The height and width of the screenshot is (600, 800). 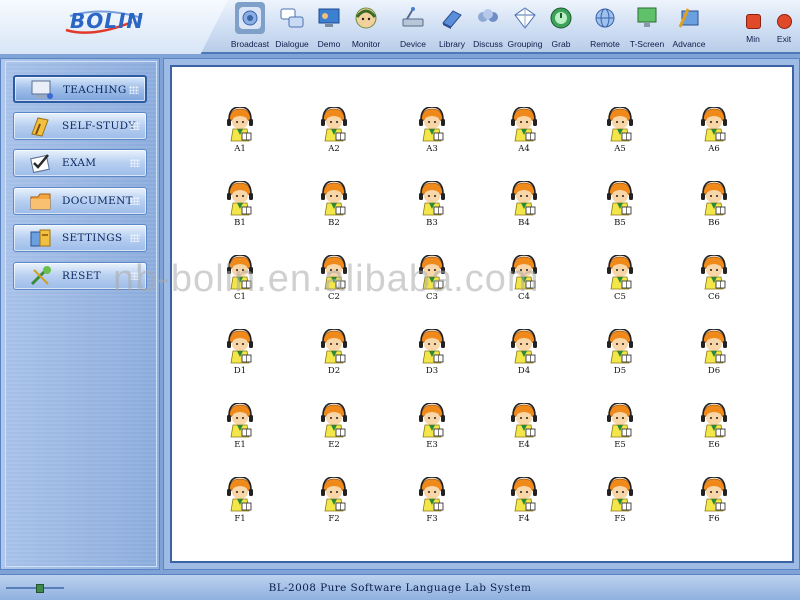 I want to click on sidebar-item-self-study: SELF-STUDY, so click(x=80, y=126).